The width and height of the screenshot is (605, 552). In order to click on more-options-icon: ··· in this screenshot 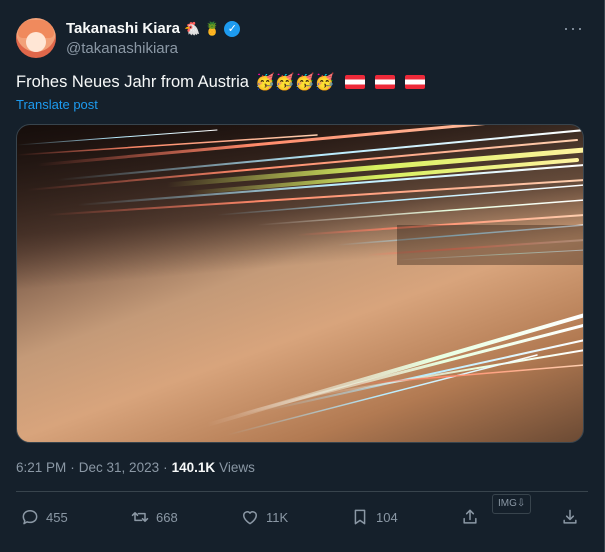, I will do `click(573, 28)`.